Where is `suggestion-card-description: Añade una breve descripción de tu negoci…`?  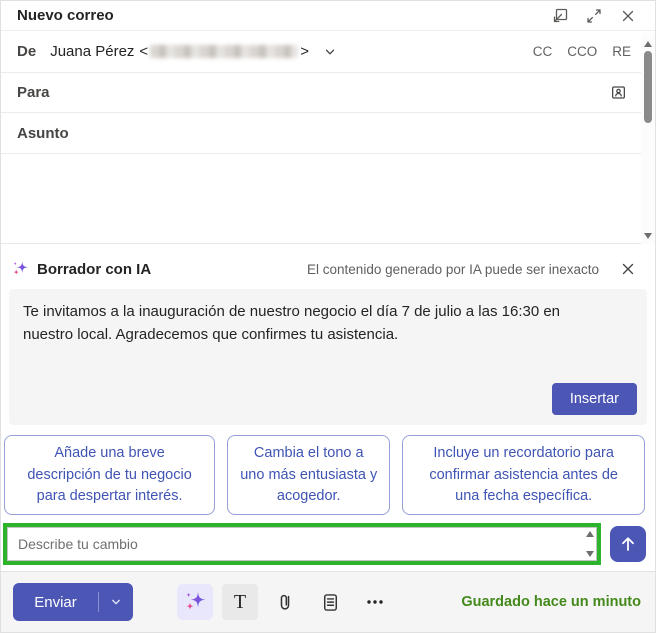
suggestion-card-description: Añade una breve descripción de tu negoci… is located at coordinates (110, 475).